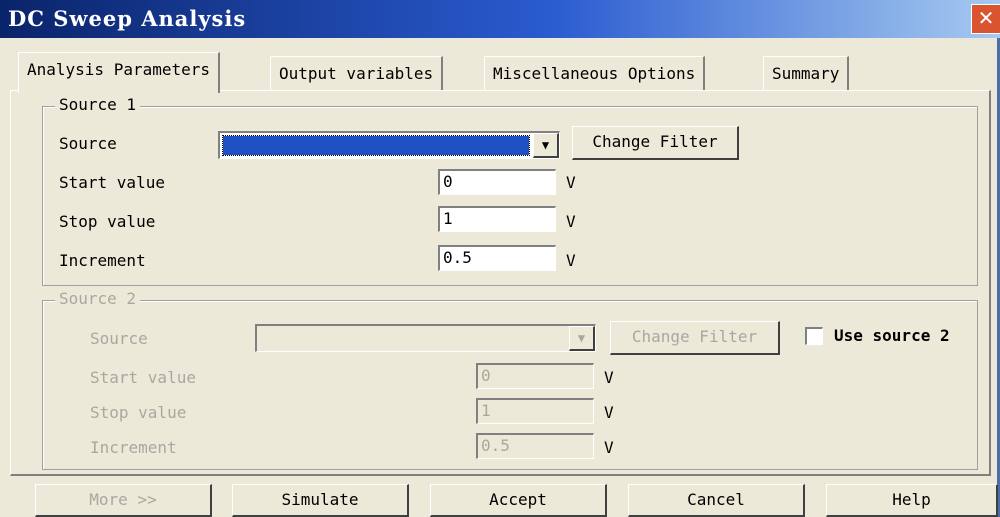  I want to click on tab-output-variables: Output variables, so click(357, 73).